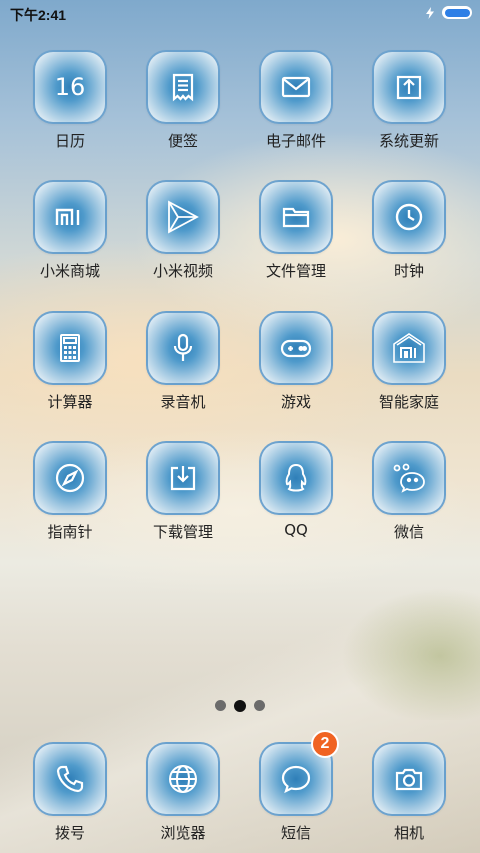 The width and height of the screenshot is (480, 853). I want to click on message-icon, so click(296, 779).